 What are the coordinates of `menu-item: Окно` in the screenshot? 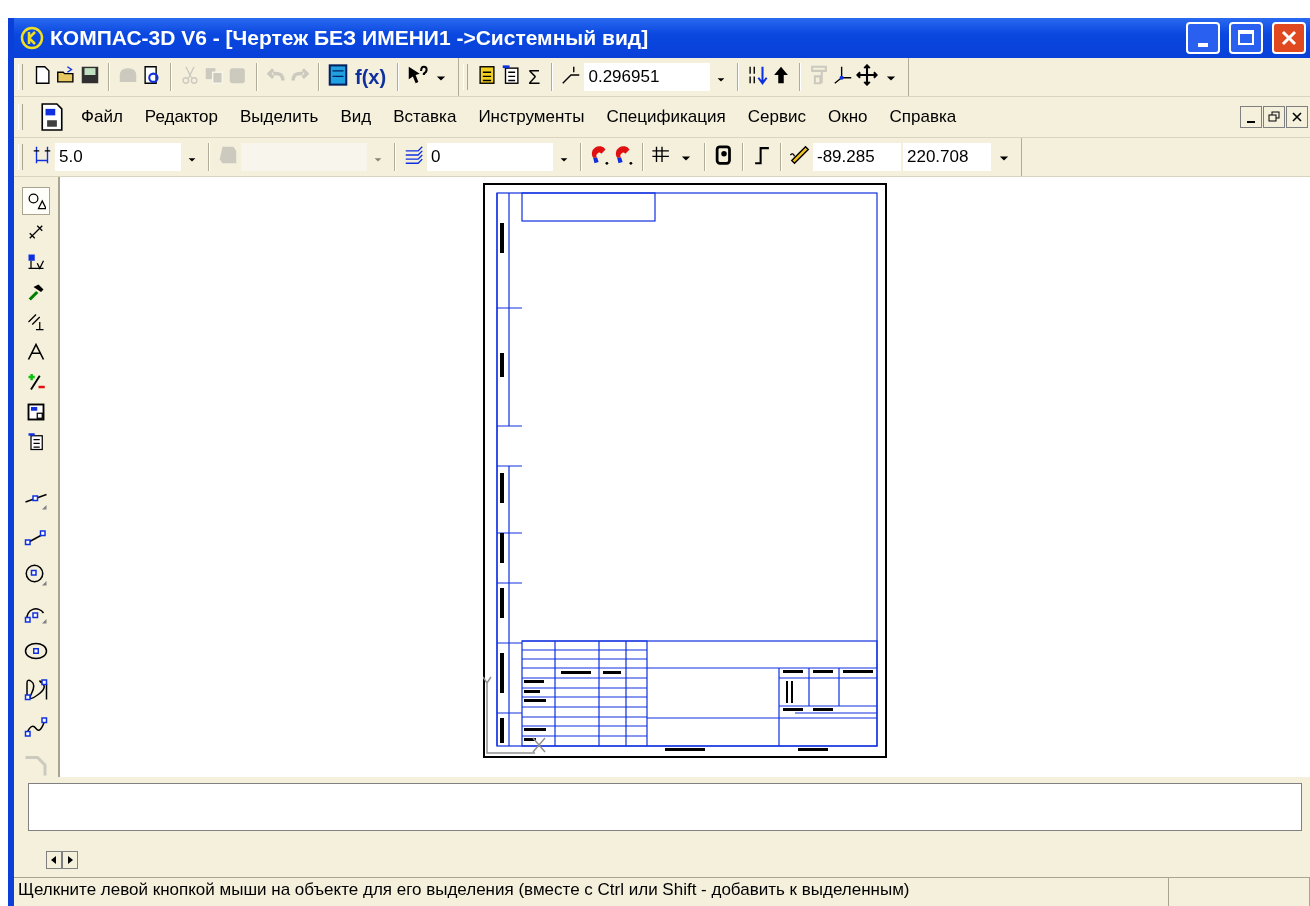 It's located at (847, 117).